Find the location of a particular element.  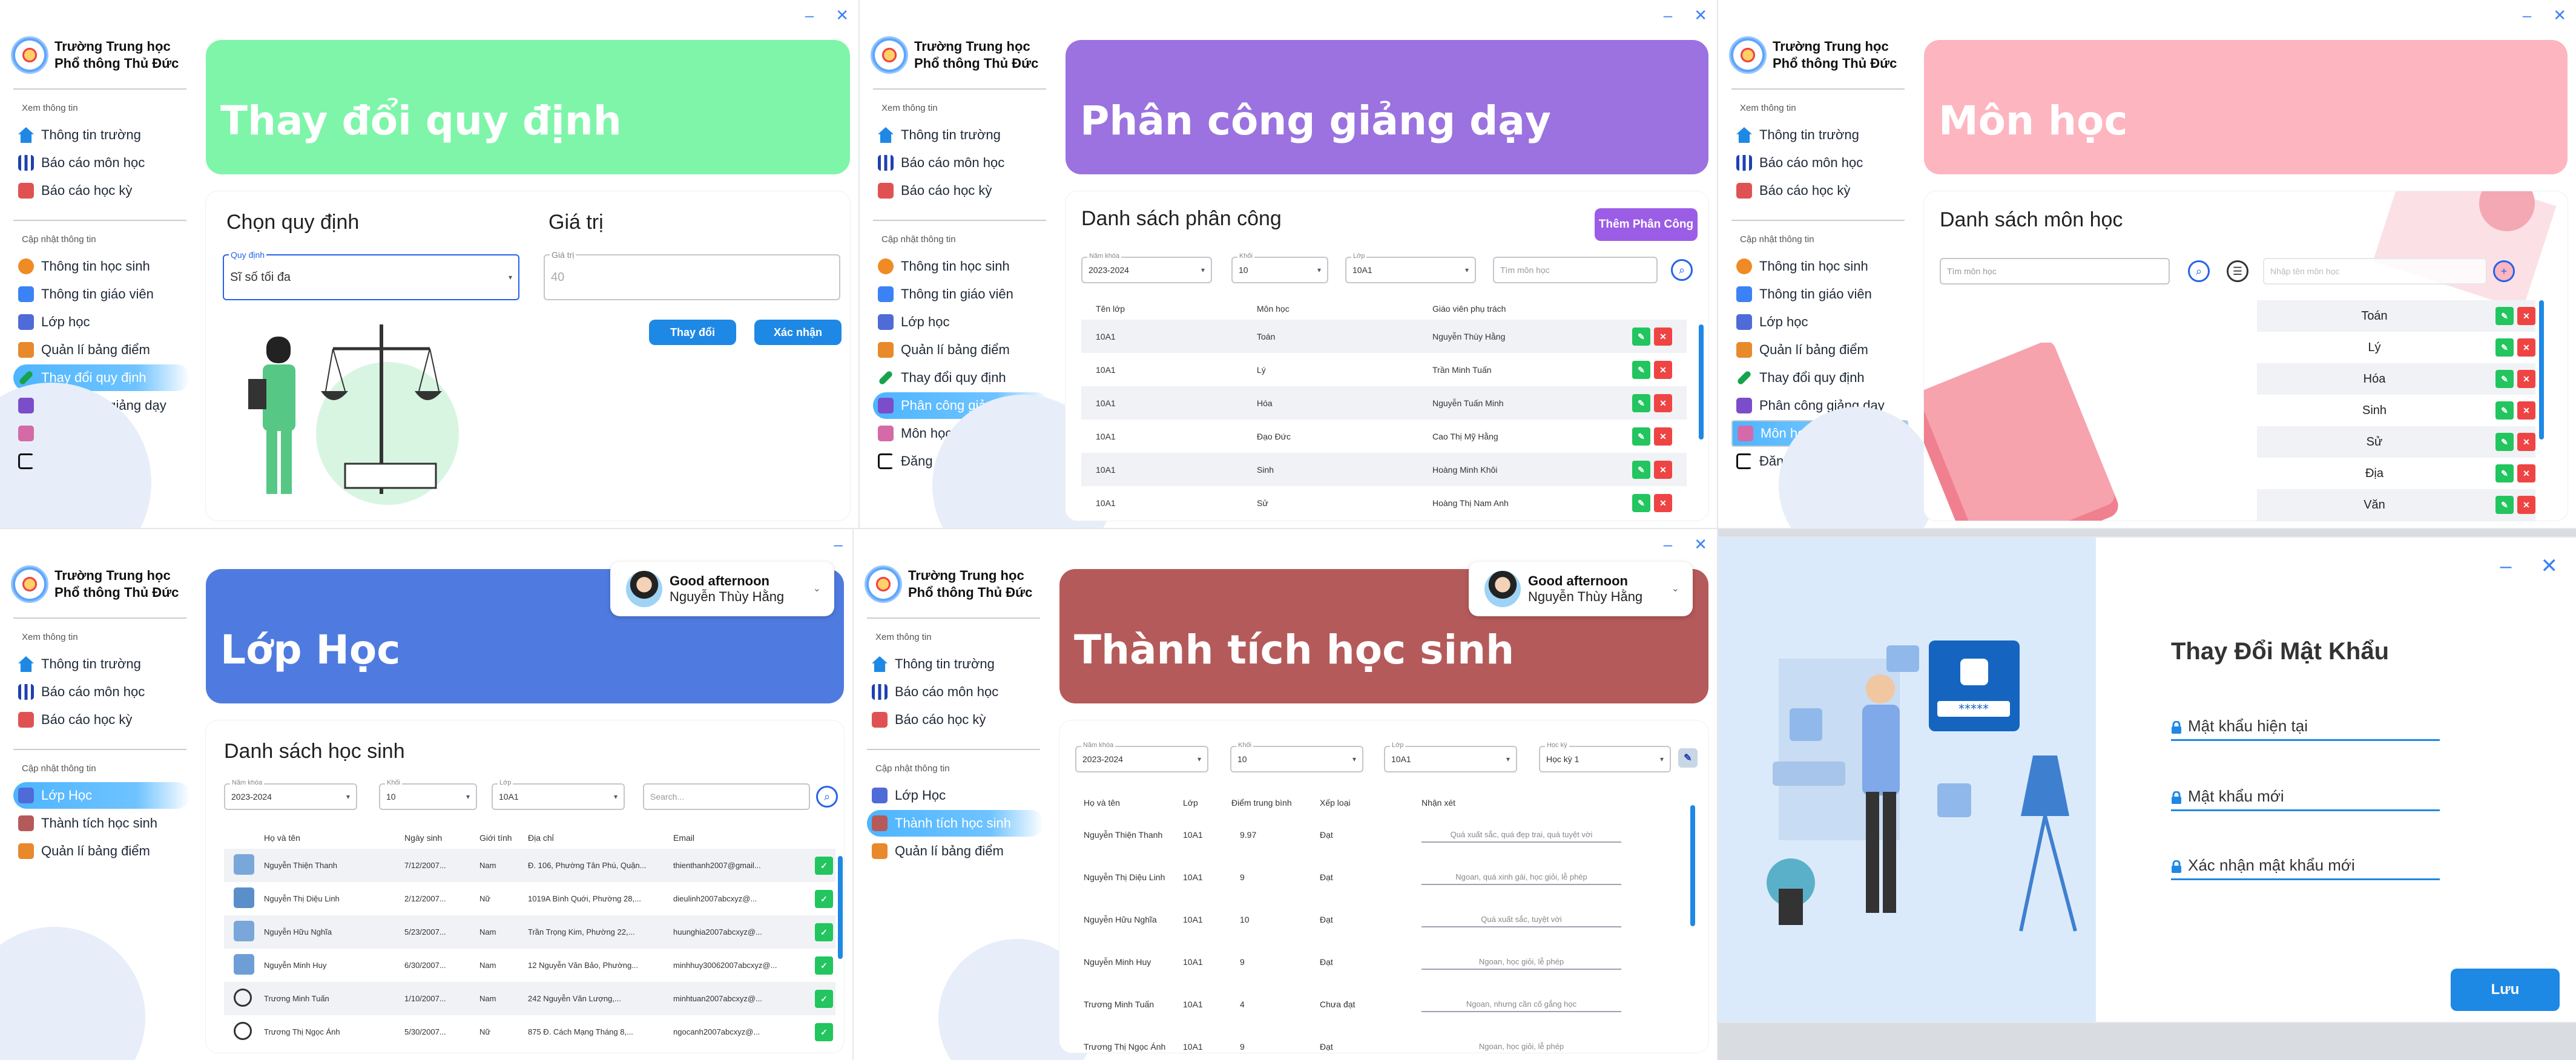

rule-select: Quy định Sĩ số tối đa ▾ is located at coordinates (371, 275).